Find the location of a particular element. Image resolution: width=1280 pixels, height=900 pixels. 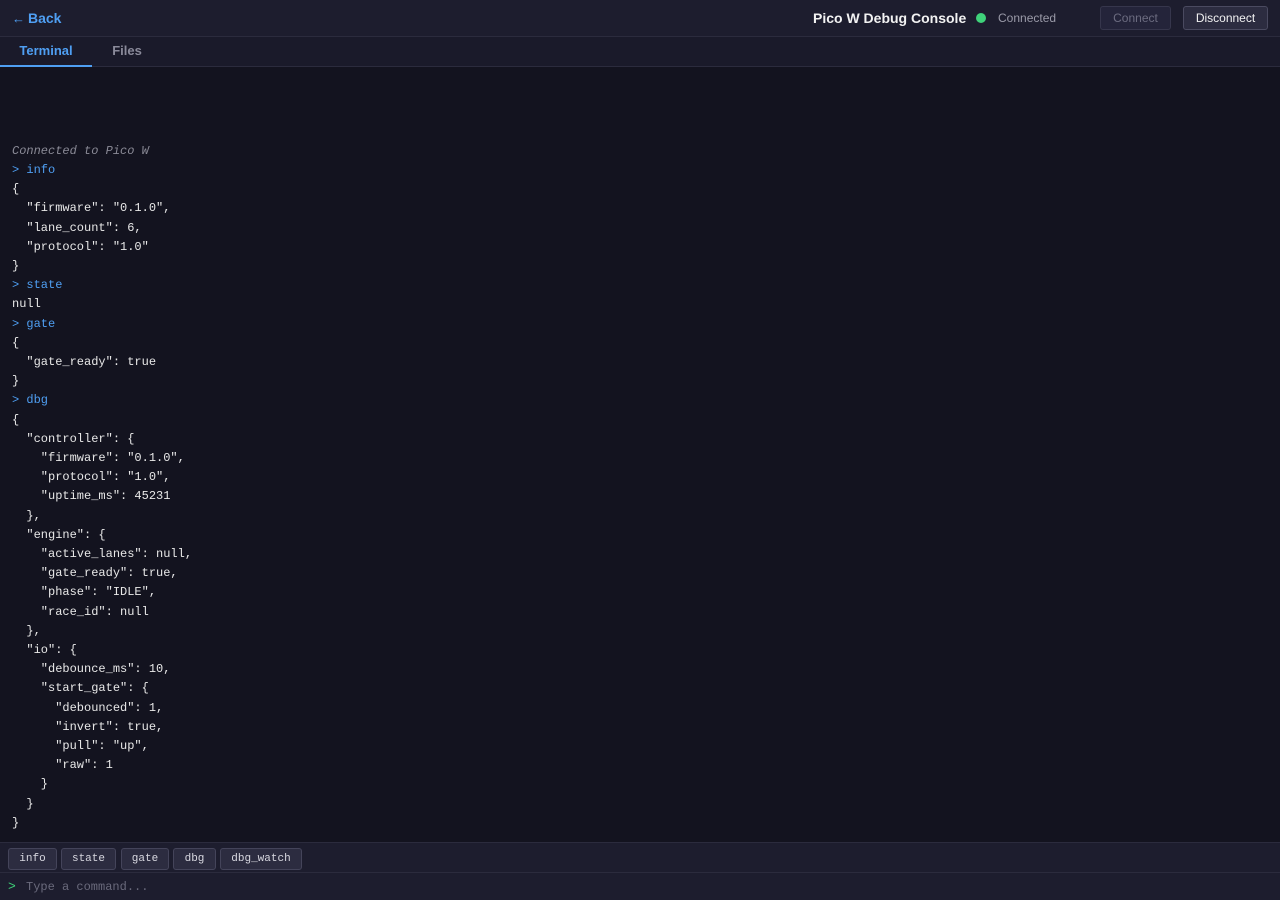

terminal-command-line: > state is located at coordinates (37, 285).